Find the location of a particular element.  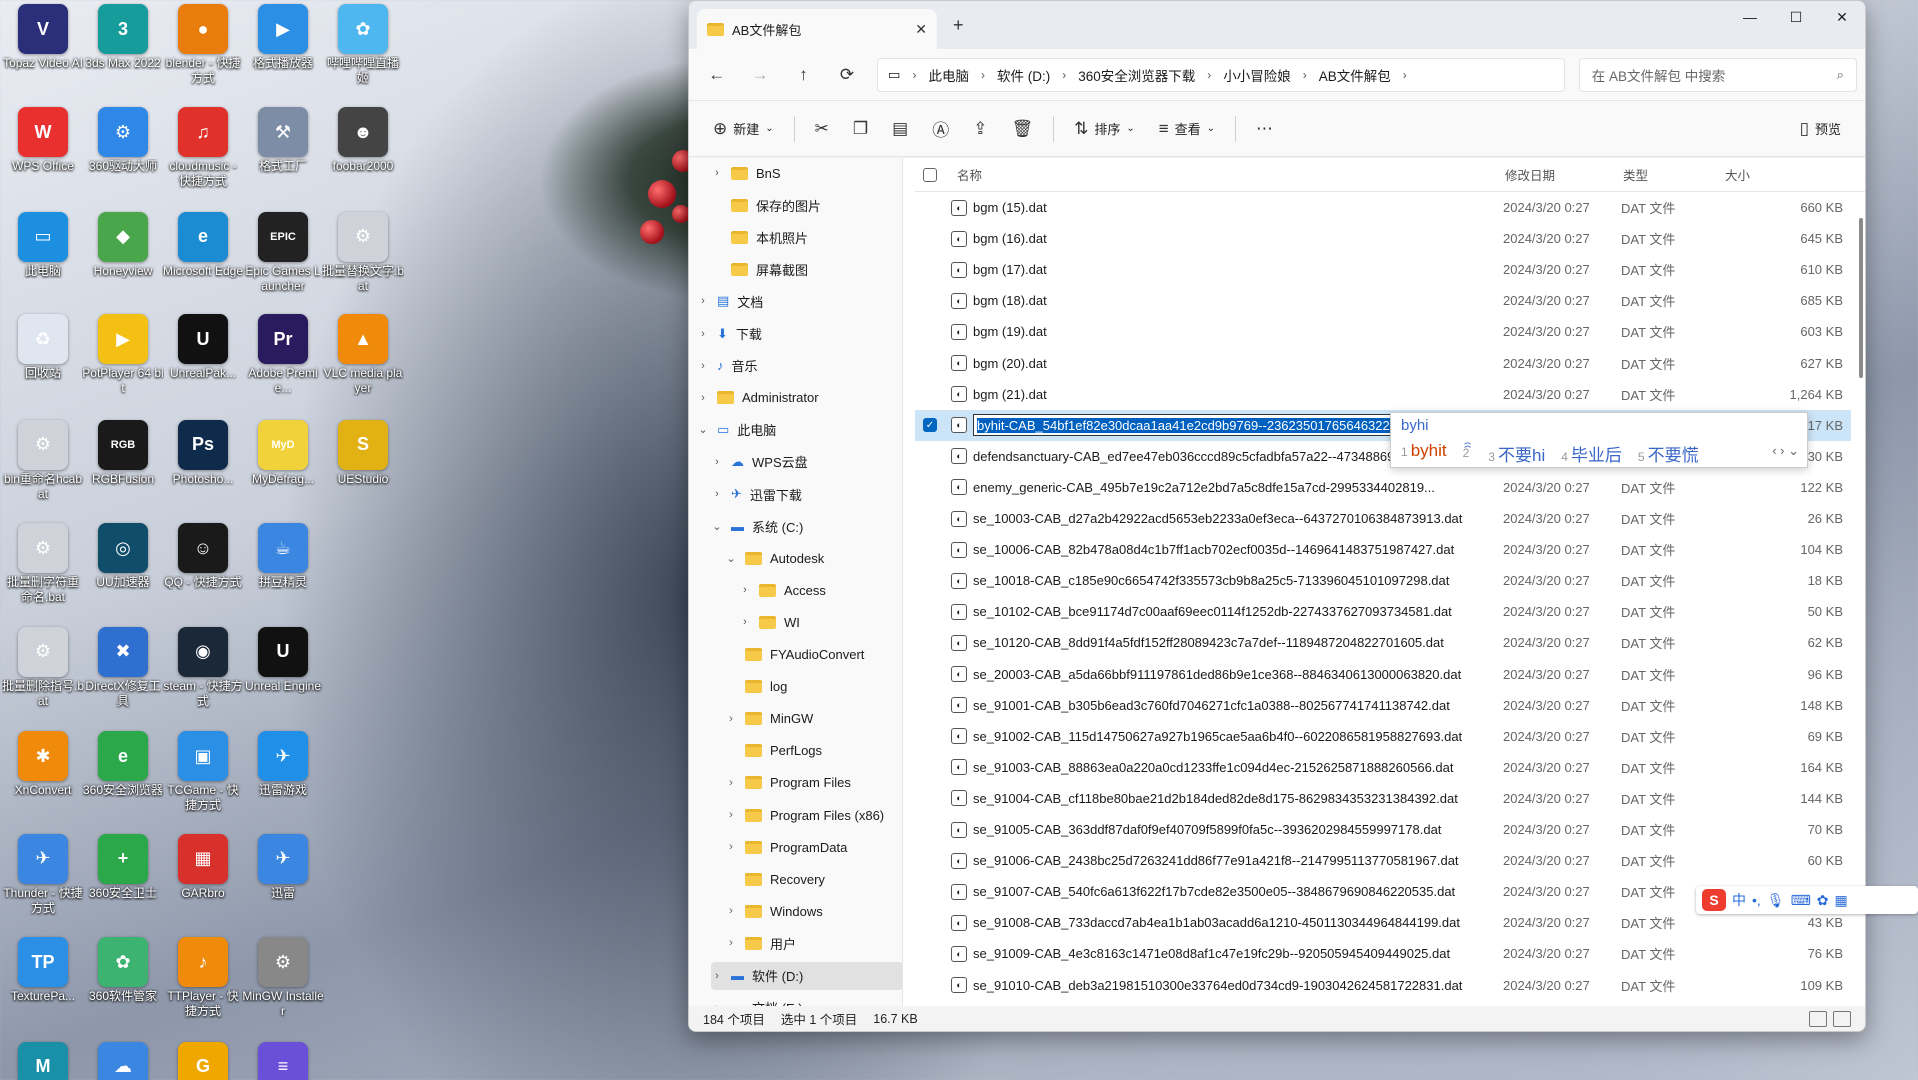

new-tab-button: + is located at coordinates (958, 25).